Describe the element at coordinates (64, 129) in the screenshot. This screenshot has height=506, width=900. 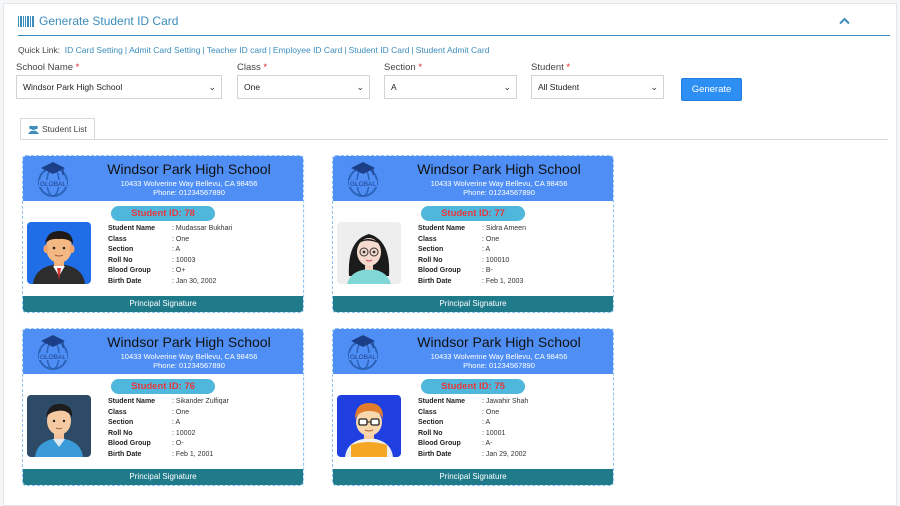
I see `tab-label: Student List` at that location.